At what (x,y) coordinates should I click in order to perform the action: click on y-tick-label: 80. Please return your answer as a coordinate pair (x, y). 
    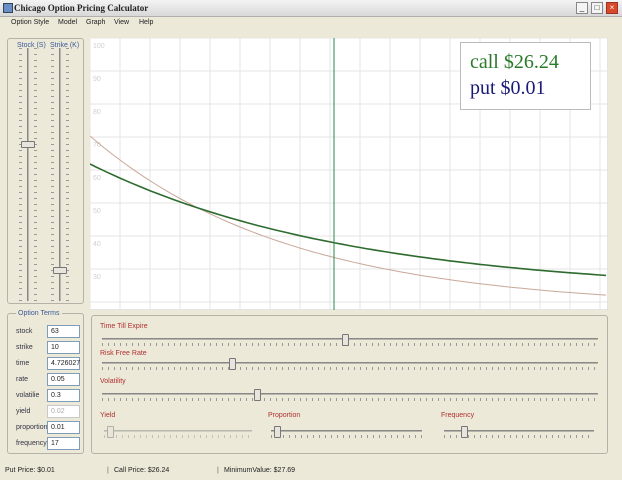
    Looking at the image, I should click on (97, 112).